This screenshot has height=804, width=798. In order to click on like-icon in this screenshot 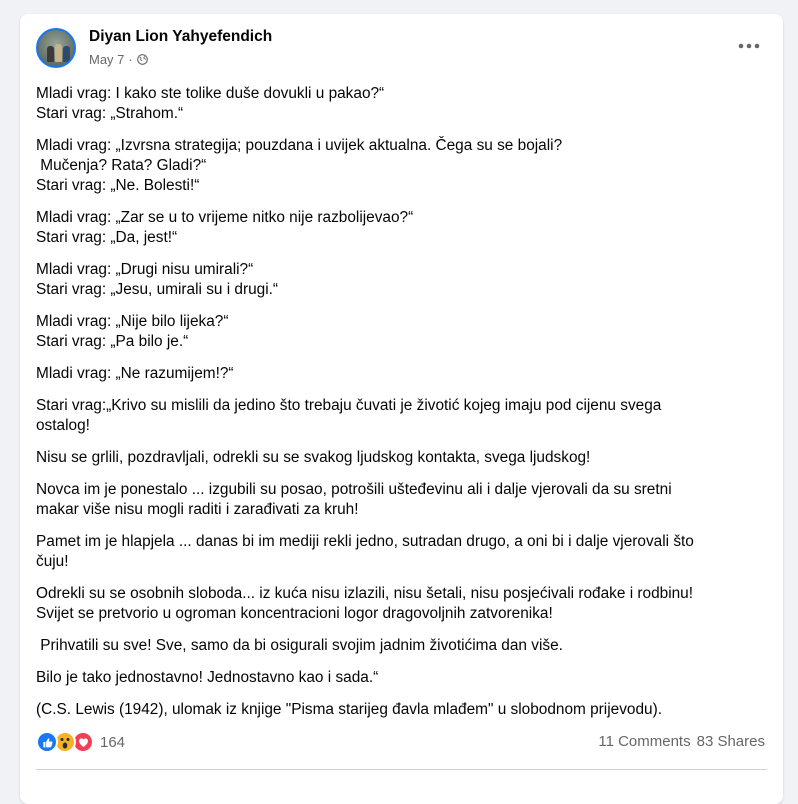, I will do `click(47, 742)`.